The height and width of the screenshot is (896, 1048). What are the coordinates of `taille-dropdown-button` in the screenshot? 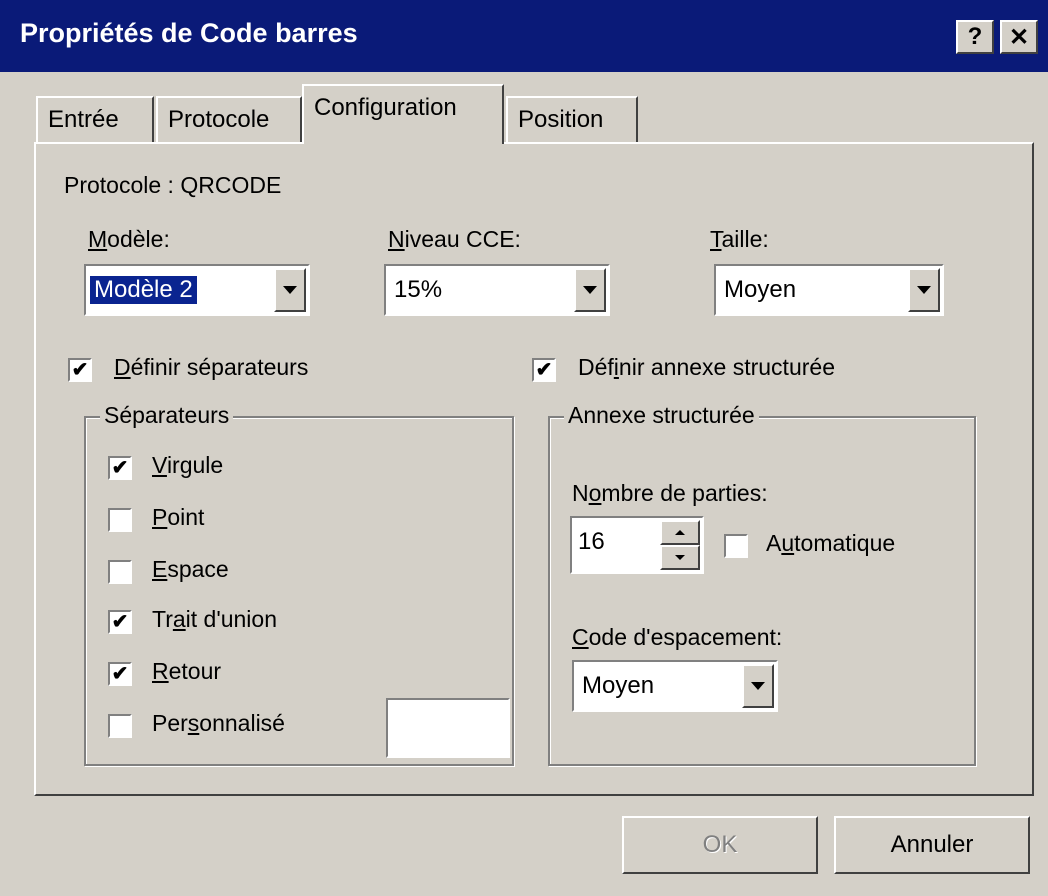 It's located at (924, 290).